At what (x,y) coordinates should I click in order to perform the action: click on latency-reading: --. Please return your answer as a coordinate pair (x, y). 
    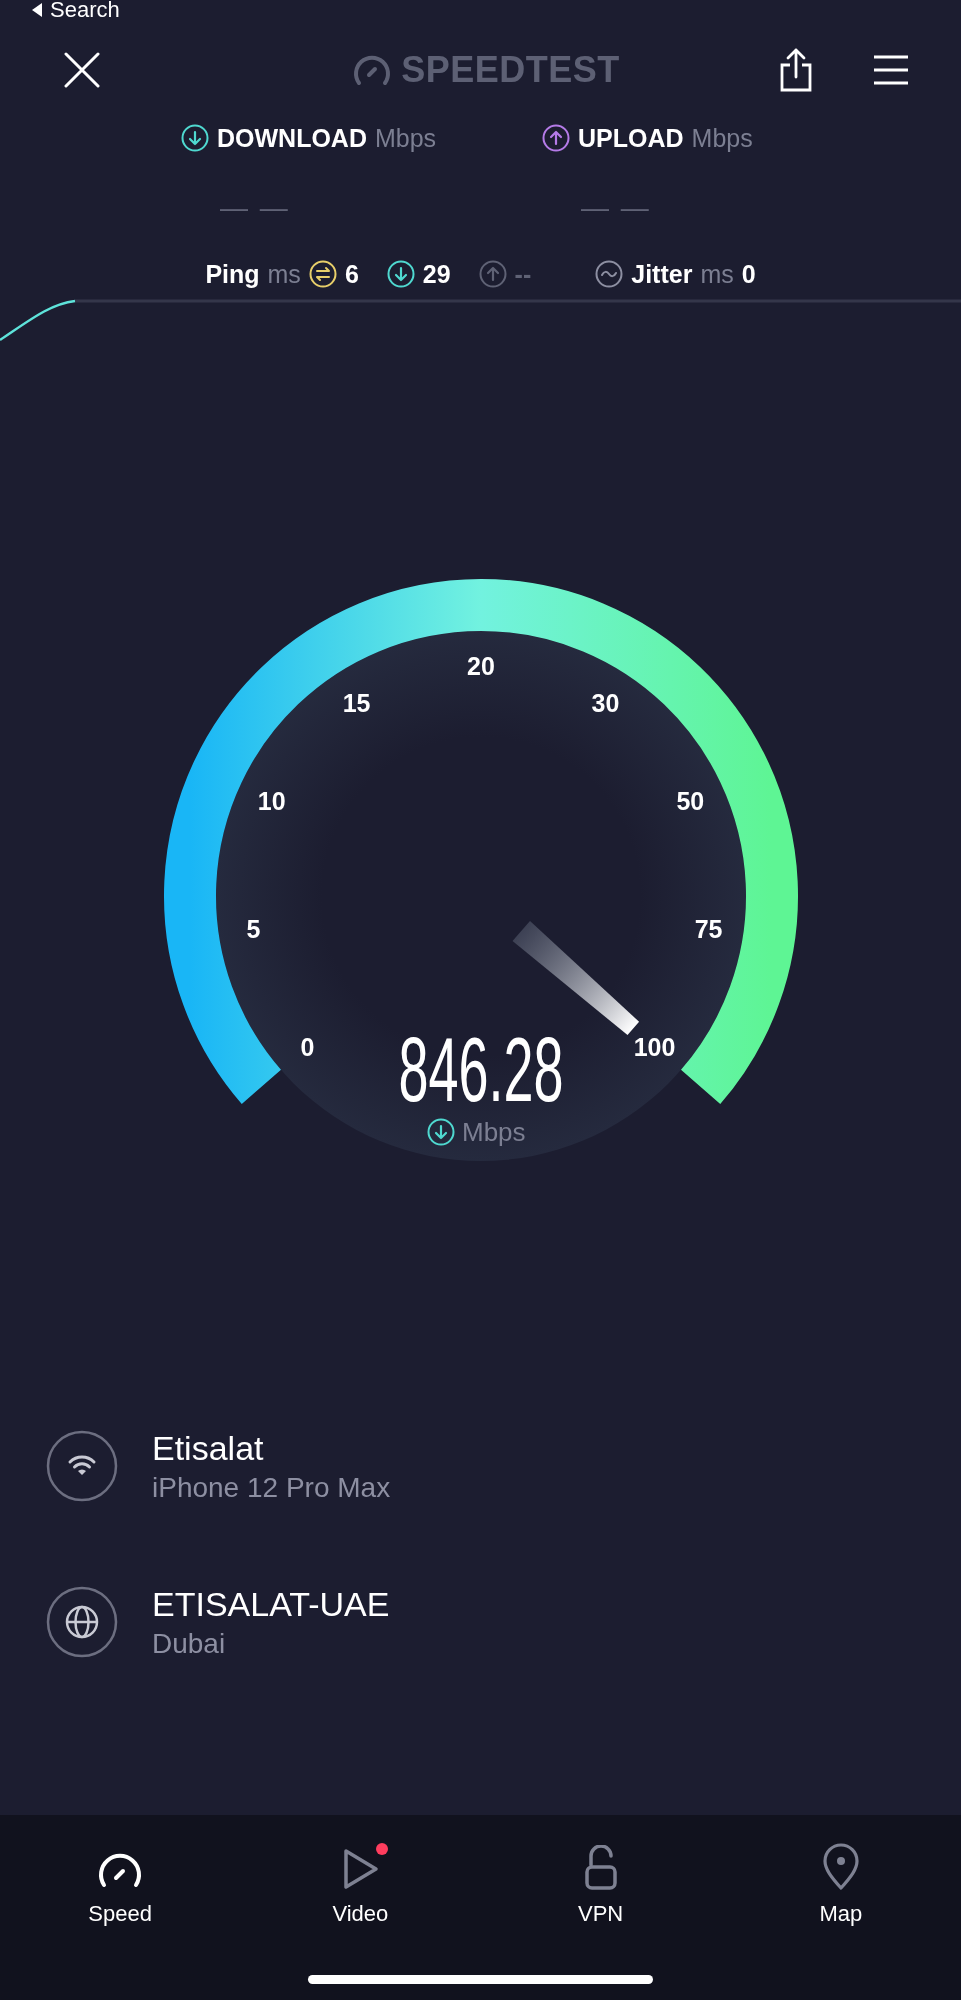
    Looking at the image, I should click on (523, 274).